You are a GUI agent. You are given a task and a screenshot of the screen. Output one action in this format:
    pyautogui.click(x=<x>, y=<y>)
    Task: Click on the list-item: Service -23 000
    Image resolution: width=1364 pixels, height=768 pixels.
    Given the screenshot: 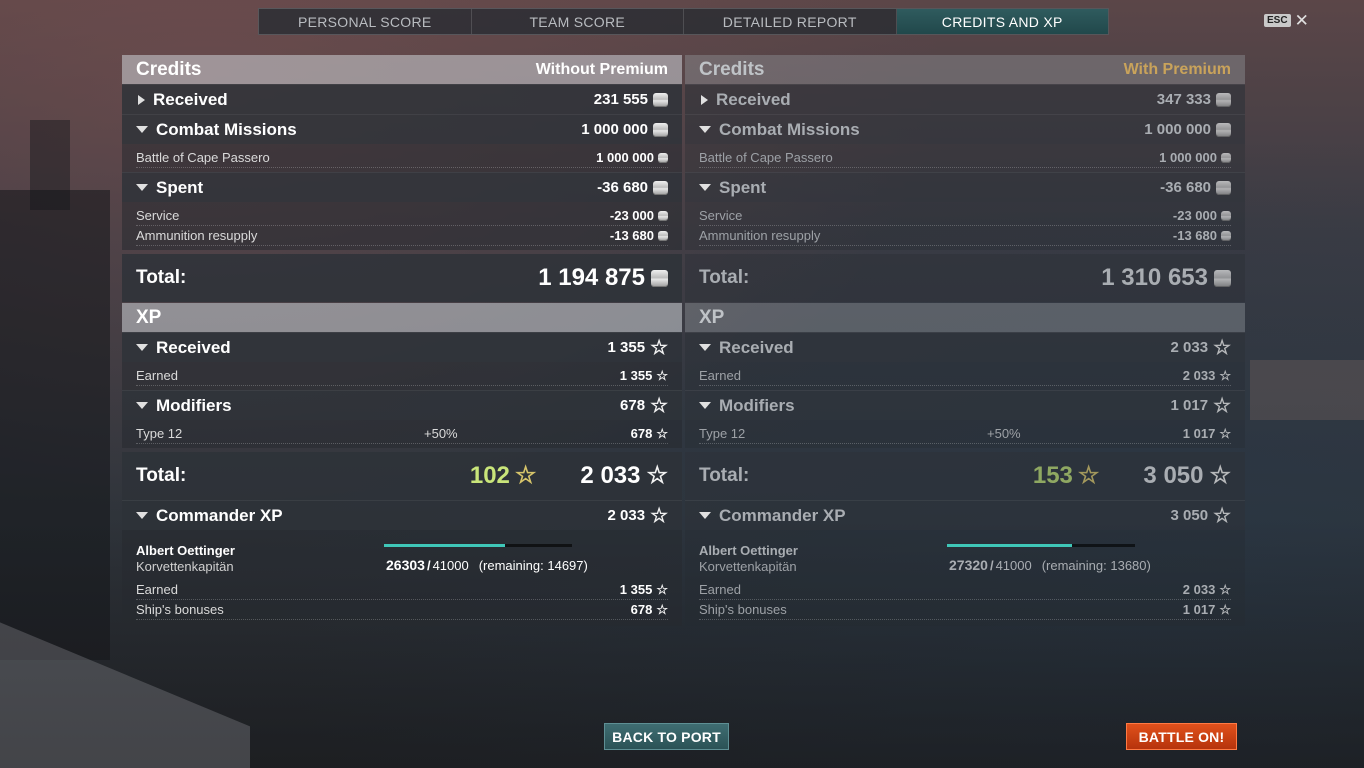 What is the action you would take?
    pyautogui.click(x=402, y=216)
    